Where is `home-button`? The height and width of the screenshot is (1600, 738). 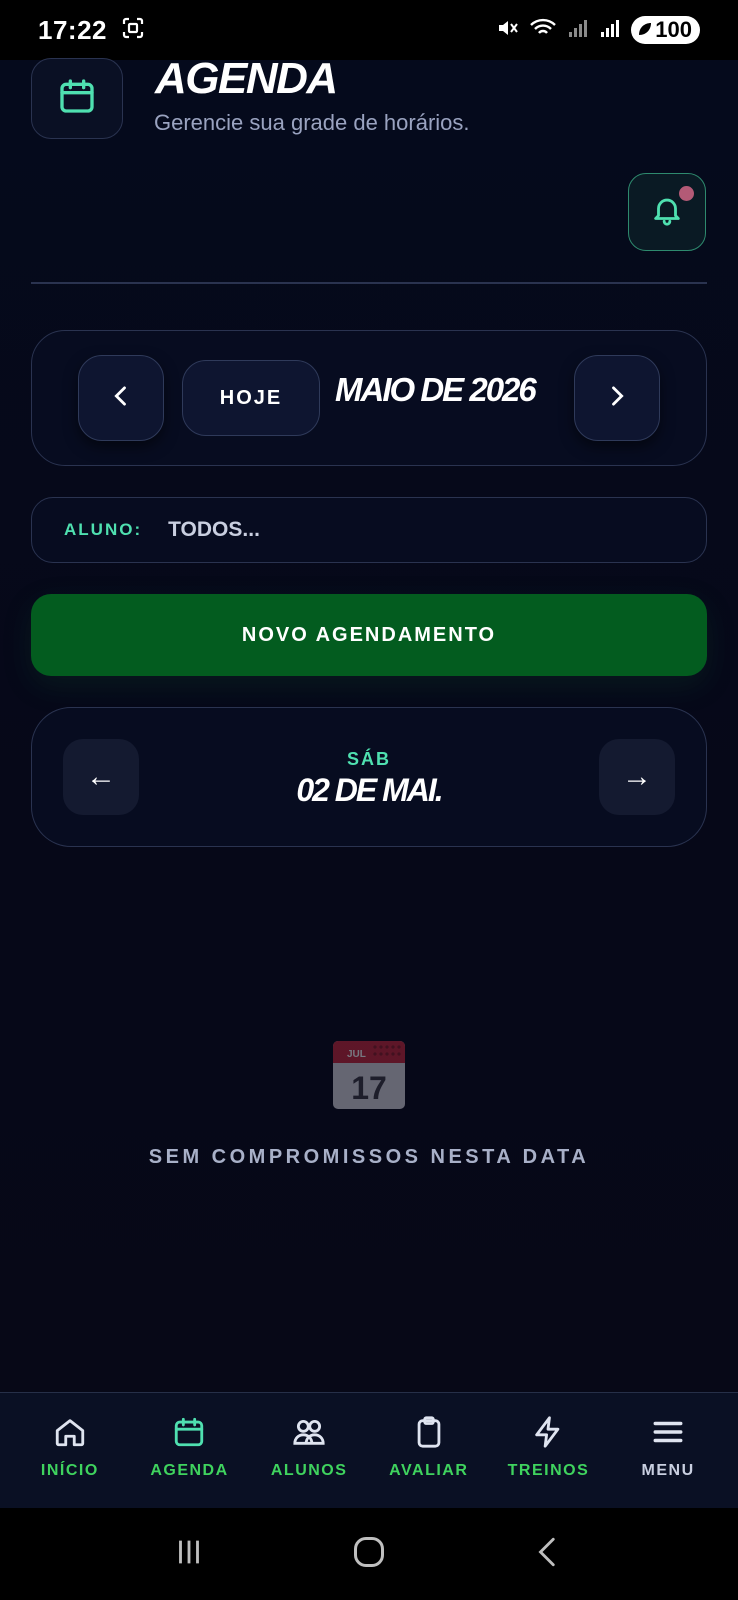
home-button is located at coordinates (369, 1554).